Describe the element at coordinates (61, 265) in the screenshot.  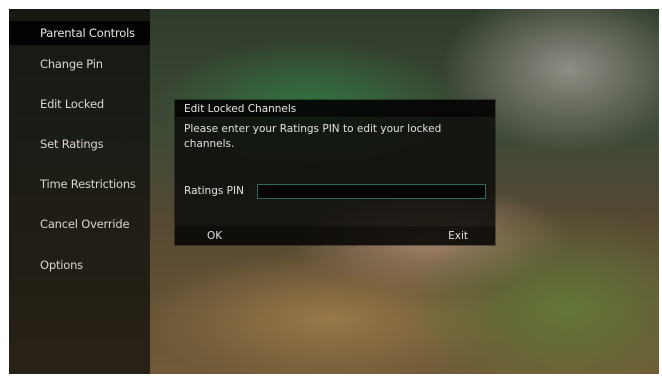
I see `menu-item-options: Options` at that location.